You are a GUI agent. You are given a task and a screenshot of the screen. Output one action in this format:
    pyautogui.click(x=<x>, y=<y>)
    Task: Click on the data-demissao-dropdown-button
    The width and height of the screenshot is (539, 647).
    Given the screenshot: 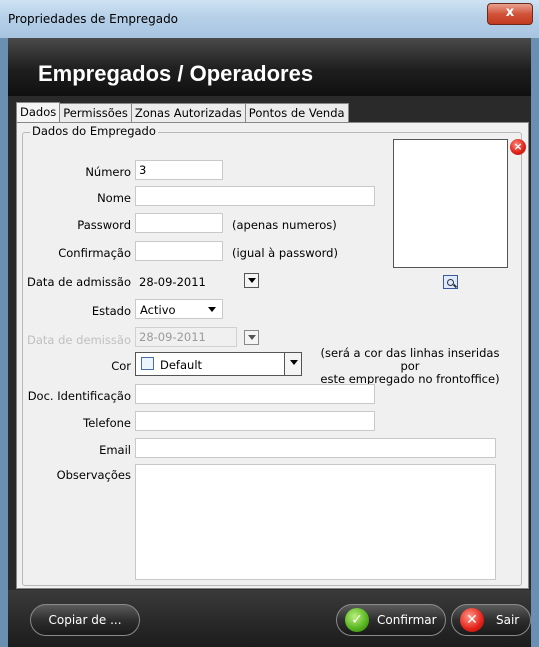 What is the action you would take?
    pyautogui.click(x=251, y=337)
    